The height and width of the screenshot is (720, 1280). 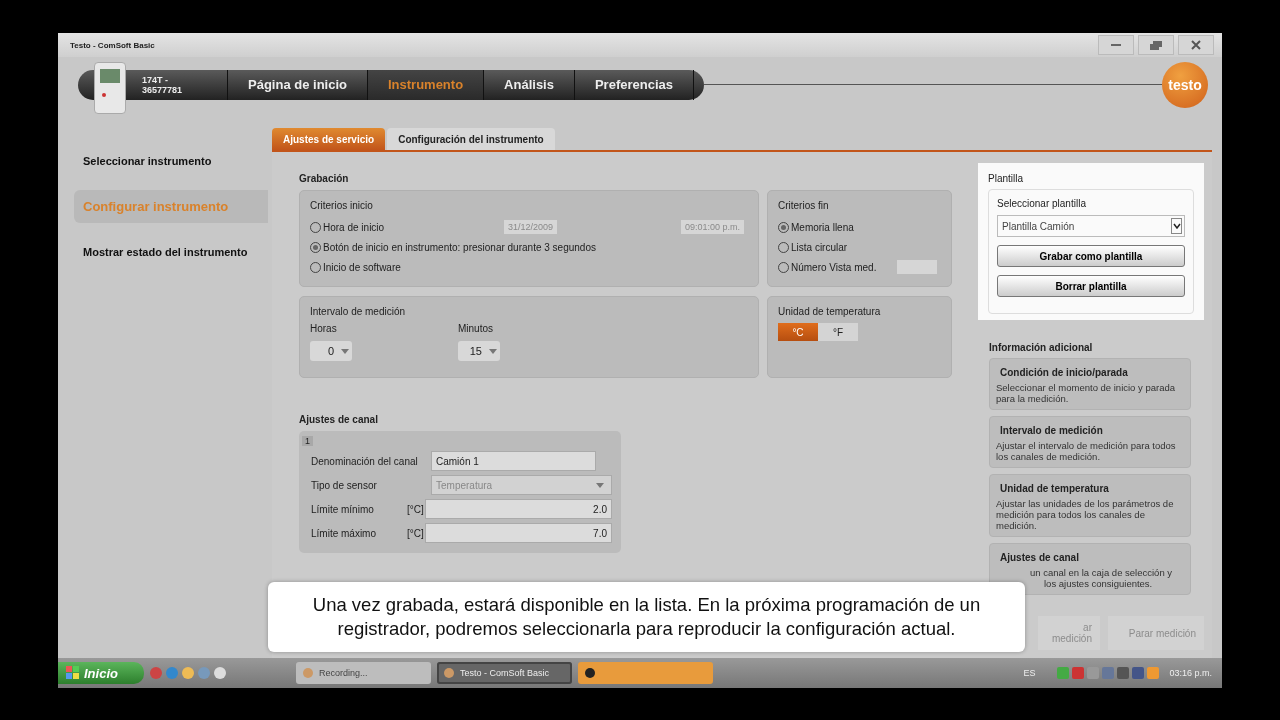 What do you see at coordinates (1006, 178) in the screenshot?
I see `panel-title: Plantilla` at bounding box center [1006, 178].